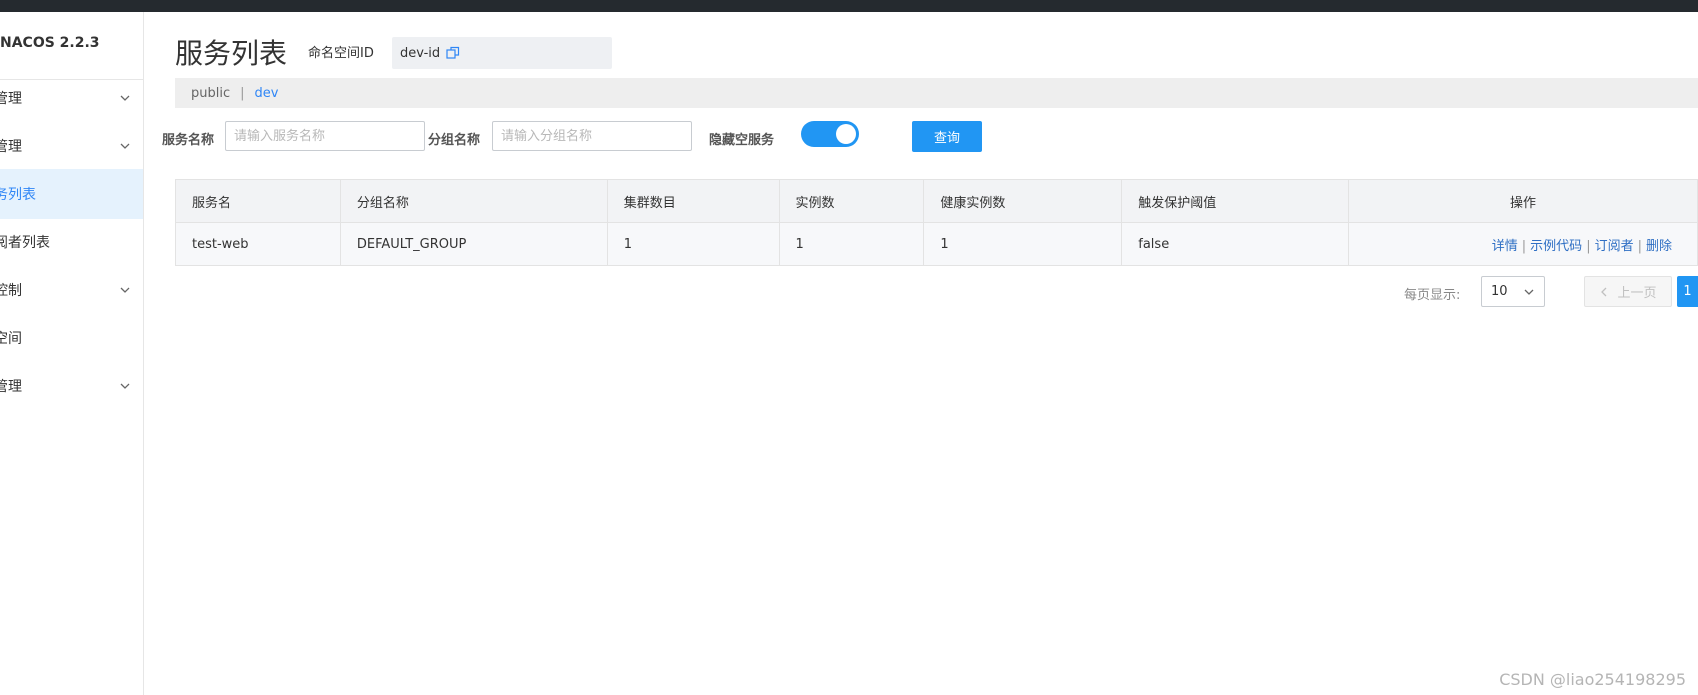 The height and width of the screenshot is (695, 1698). Describe the element at coordinates (71, 146) in the screenshot. I see `sidebar-item-service-management: 管理` at that location.